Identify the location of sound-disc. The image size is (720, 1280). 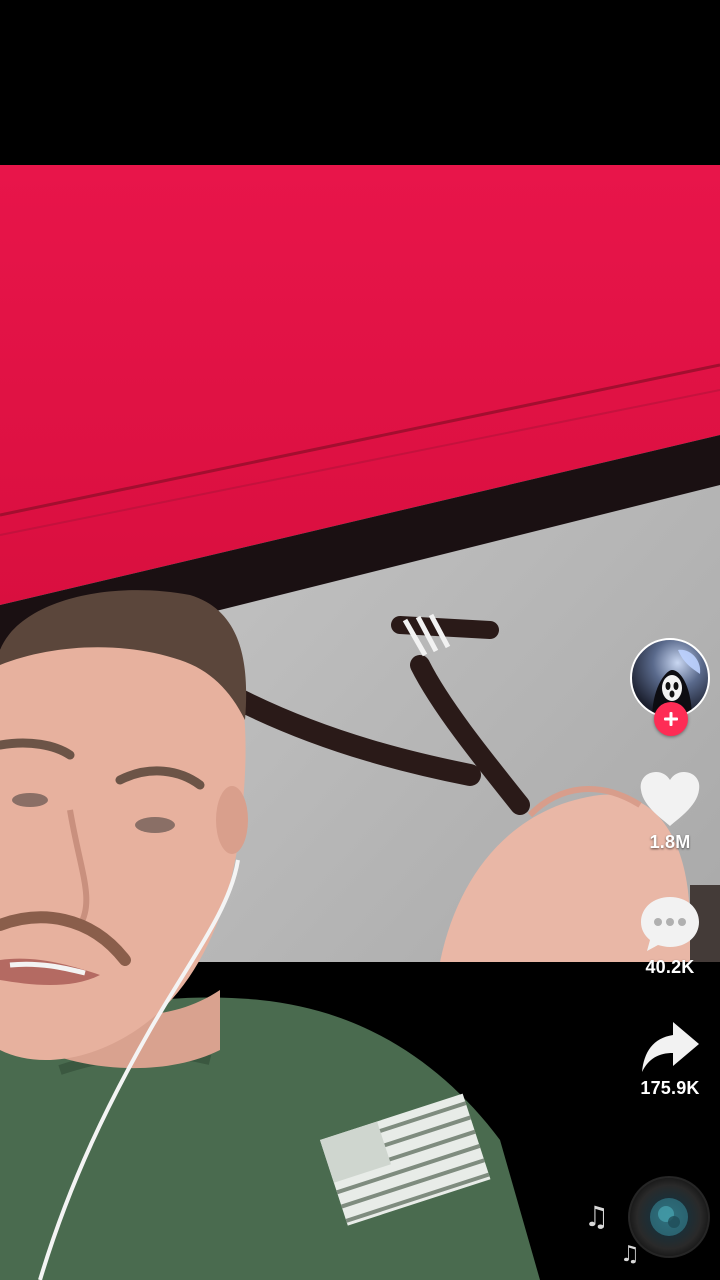
(669, 1217).